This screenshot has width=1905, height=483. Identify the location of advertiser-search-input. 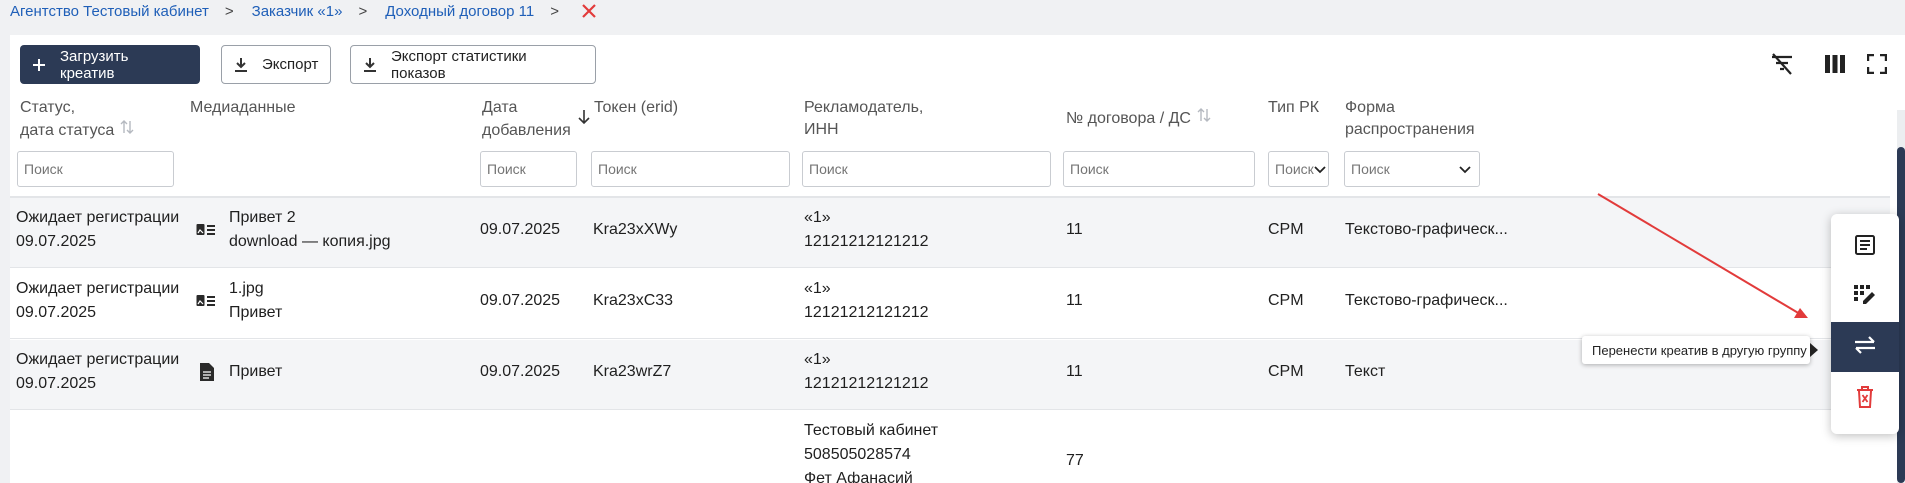
(926, 169).